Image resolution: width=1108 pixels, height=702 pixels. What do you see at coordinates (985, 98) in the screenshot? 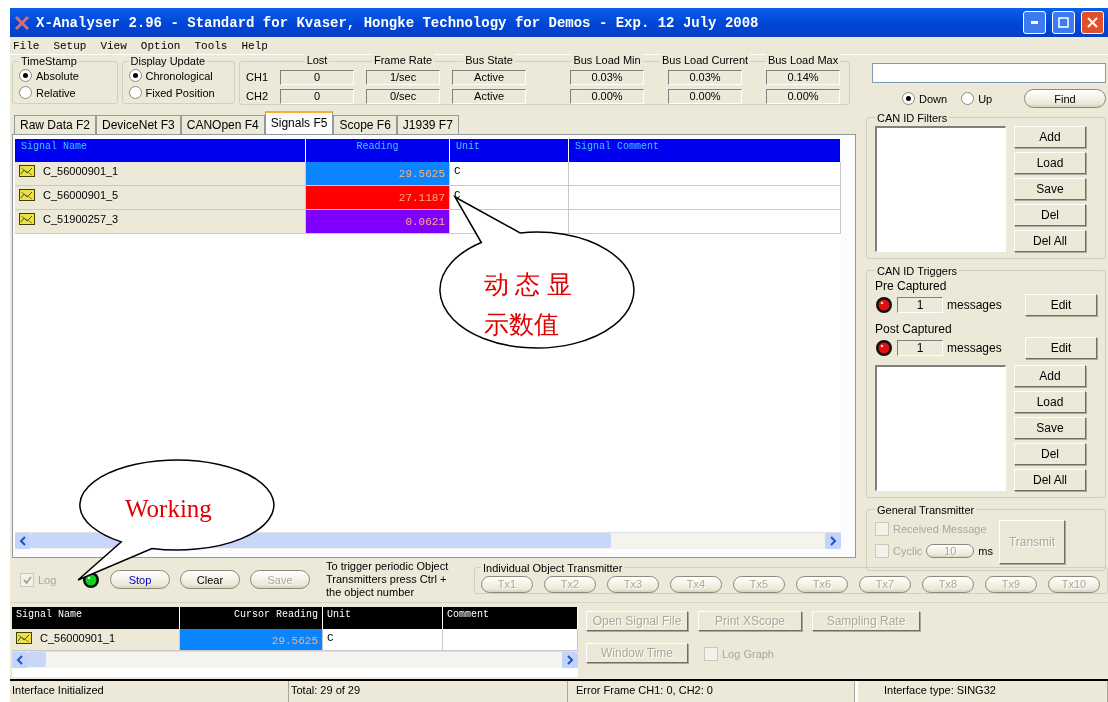
I see `radio-label: Up` at bounding box center [985, 98].